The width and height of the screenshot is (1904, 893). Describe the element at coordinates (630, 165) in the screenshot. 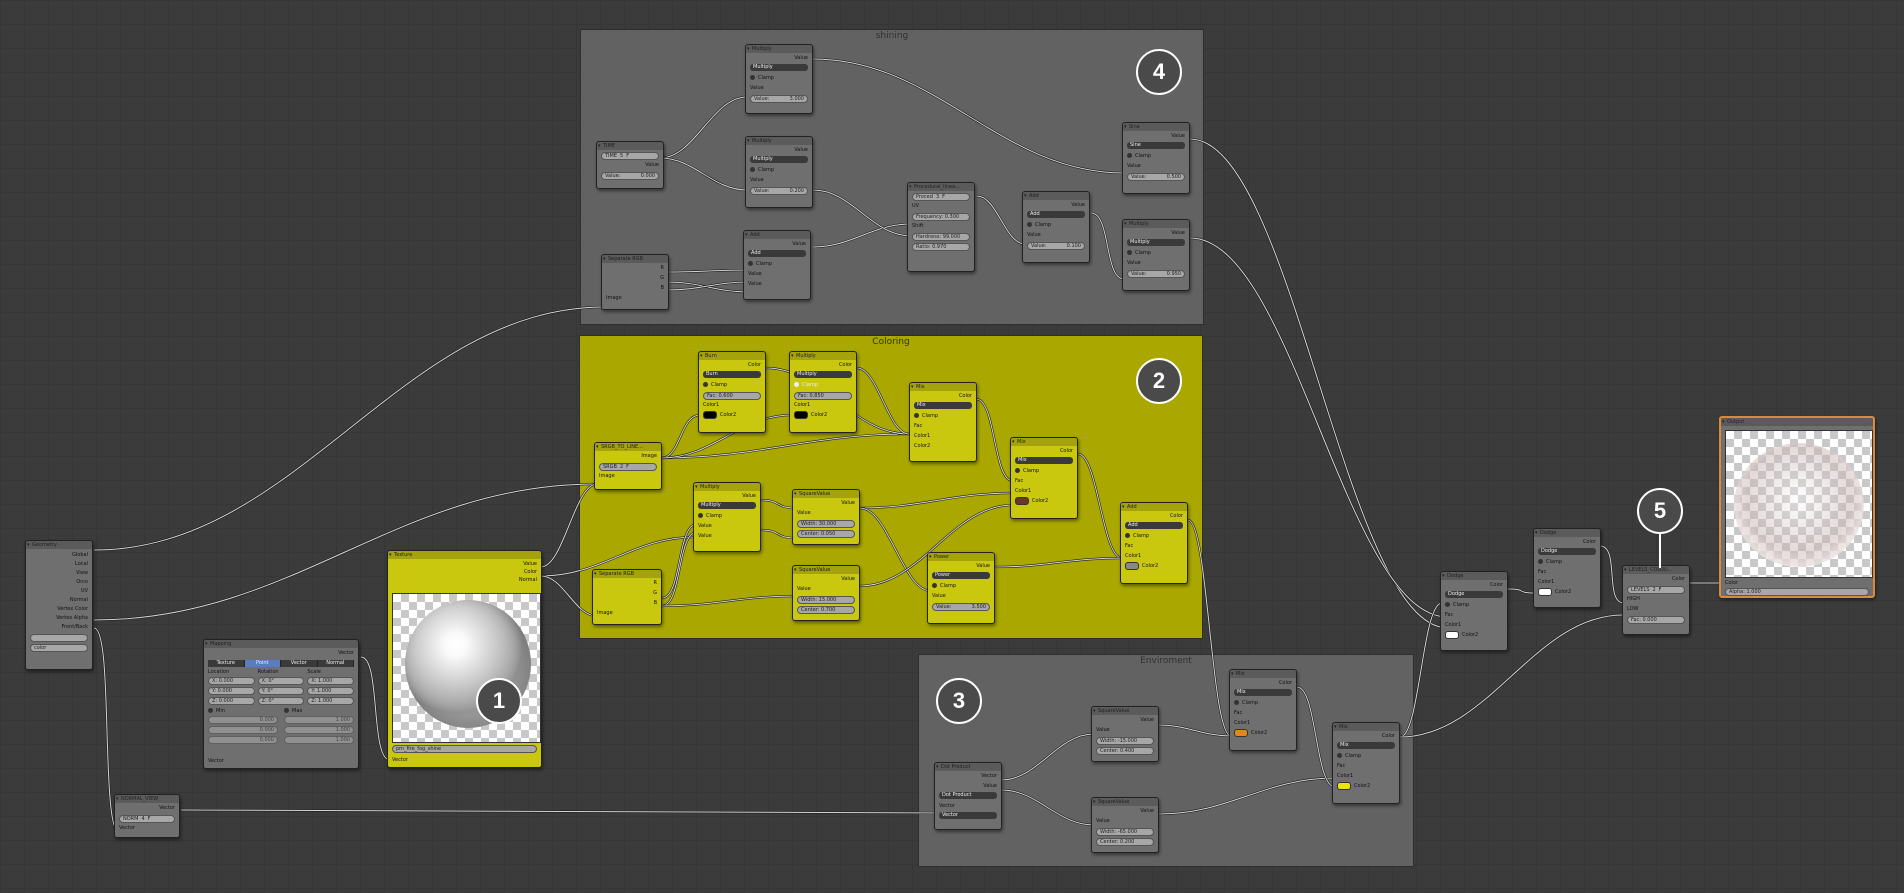

I see `node-time: TIME TIME5F Value Value:0.000` at that location.